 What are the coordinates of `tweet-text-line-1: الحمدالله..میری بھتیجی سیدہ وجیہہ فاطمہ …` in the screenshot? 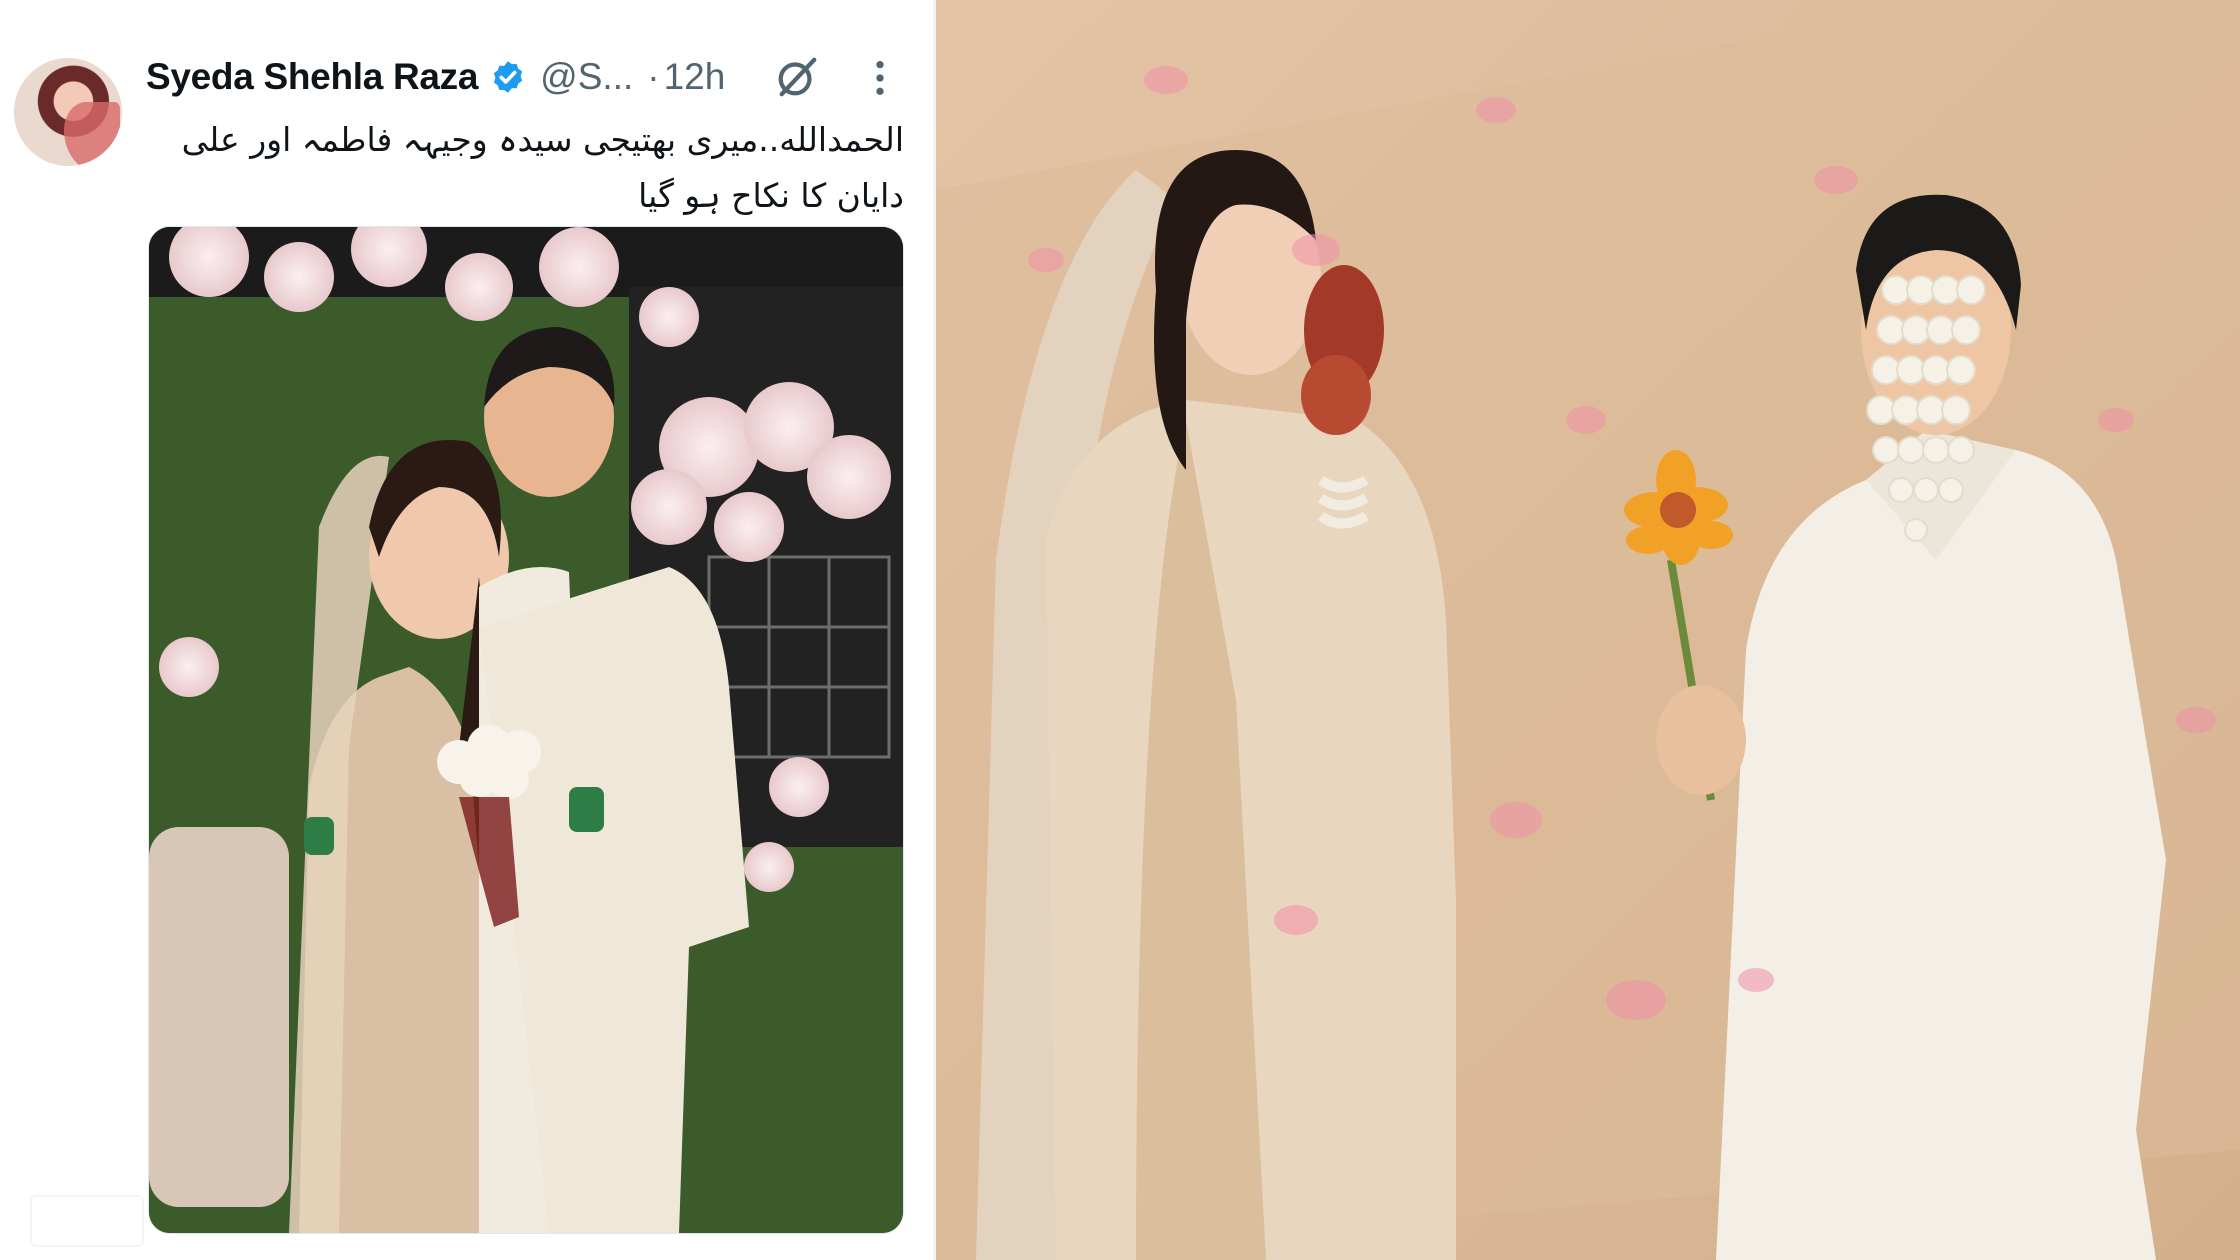 It's located at (542, 139).